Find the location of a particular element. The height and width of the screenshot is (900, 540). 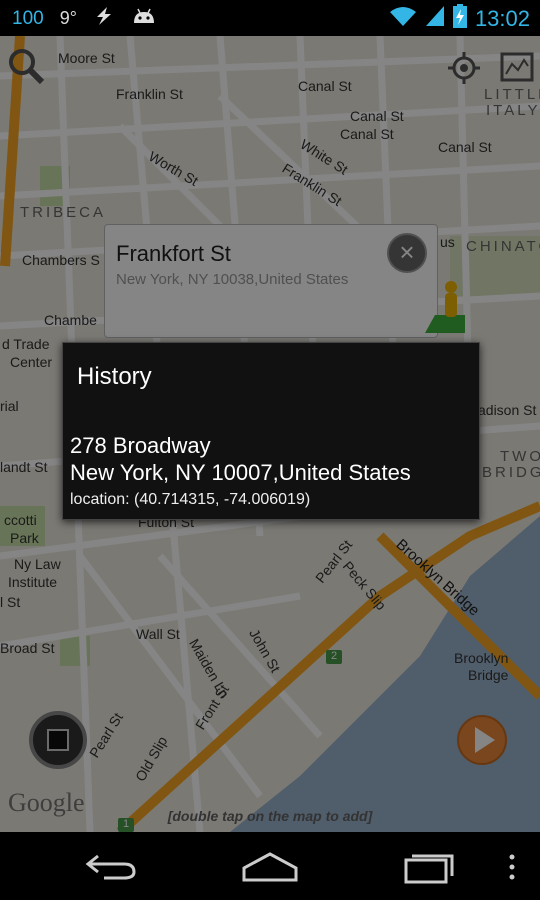

android-icon is located at coordinates (144, 18).